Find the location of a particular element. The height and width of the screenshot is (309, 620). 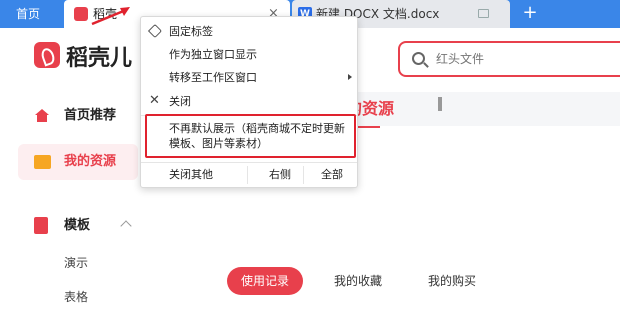

brand-logo-icon is located at coordinates (47, 55).